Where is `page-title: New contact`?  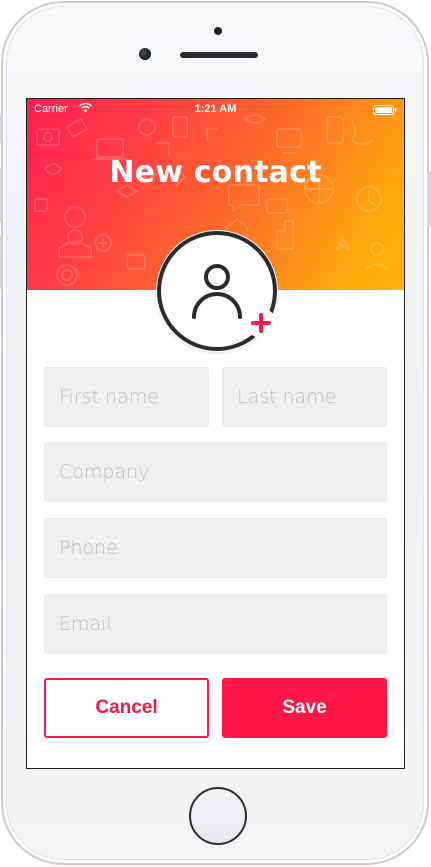 page-title: New contact is located at coordinates (215, 172).